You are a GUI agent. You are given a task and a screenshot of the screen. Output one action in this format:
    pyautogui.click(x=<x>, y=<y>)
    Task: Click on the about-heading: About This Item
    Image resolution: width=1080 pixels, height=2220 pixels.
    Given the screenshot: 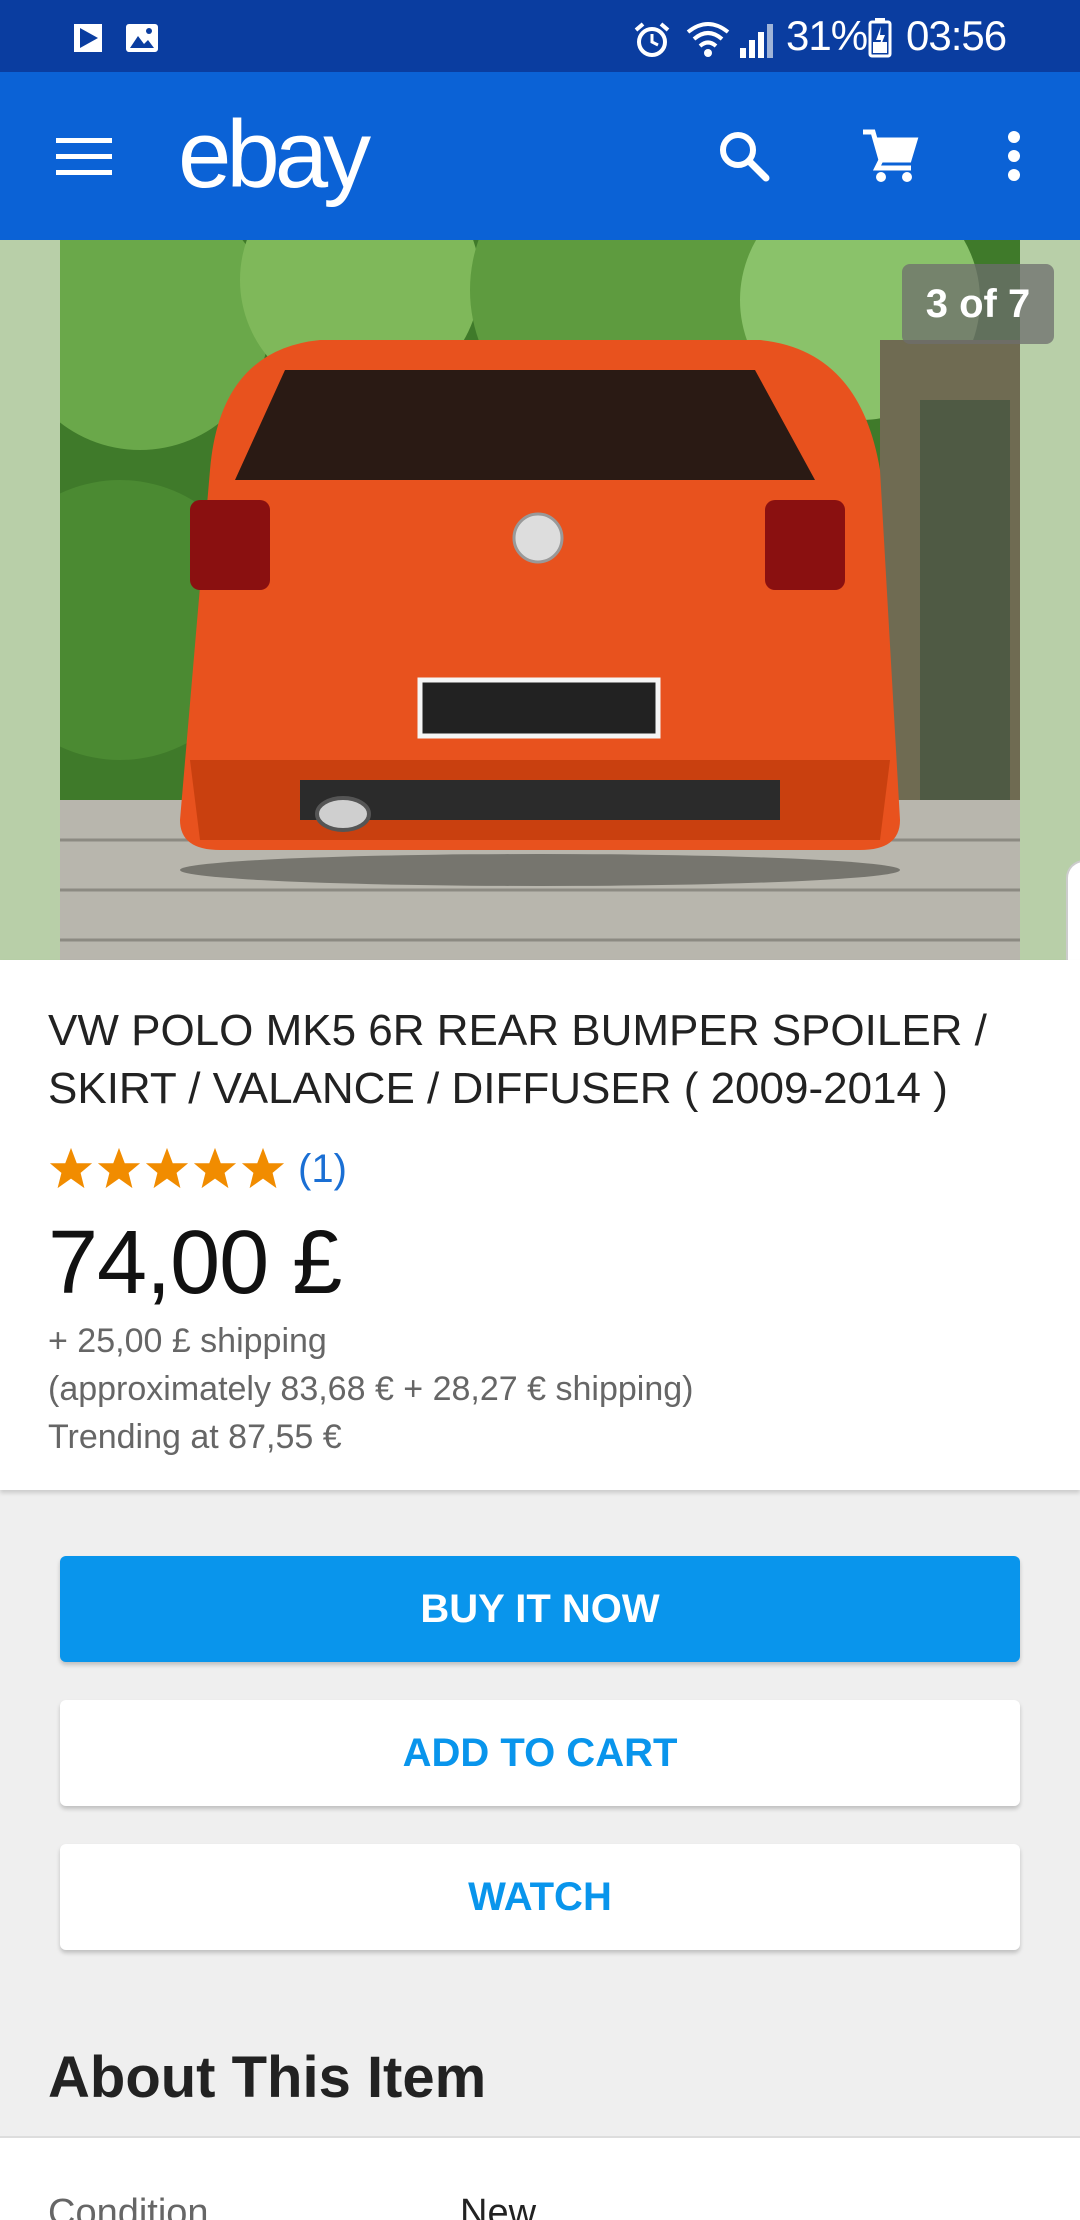 What is the action you would take?
    pyautogui.click(x=267, y=2077)
    